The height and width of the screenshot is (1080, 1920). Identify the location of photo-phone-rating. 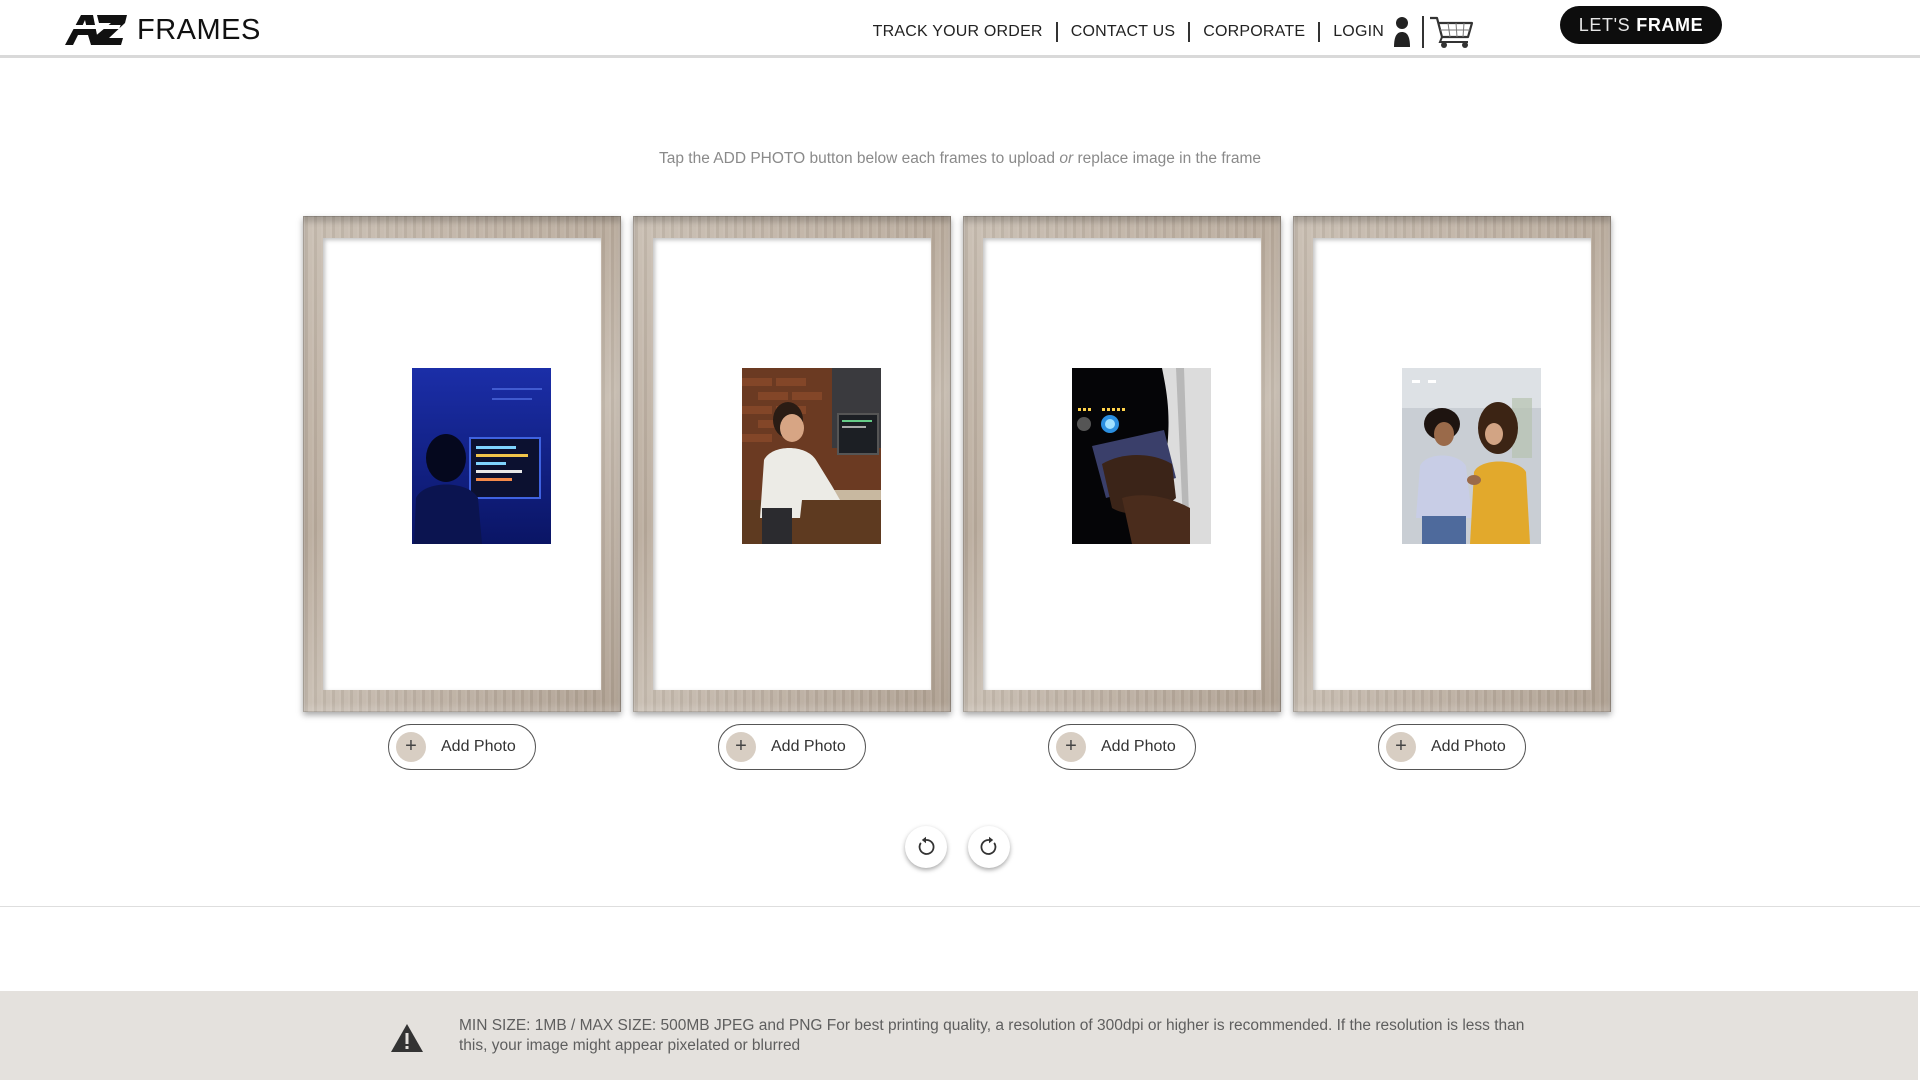
(1141, 456).